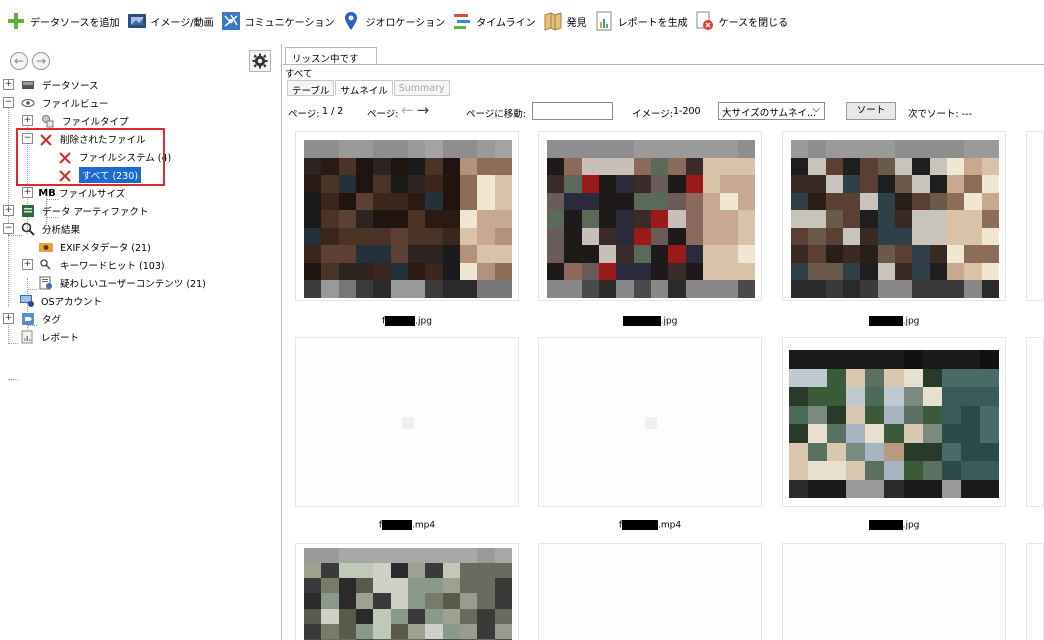  I want to click on gear-icon, so click(260, 61).